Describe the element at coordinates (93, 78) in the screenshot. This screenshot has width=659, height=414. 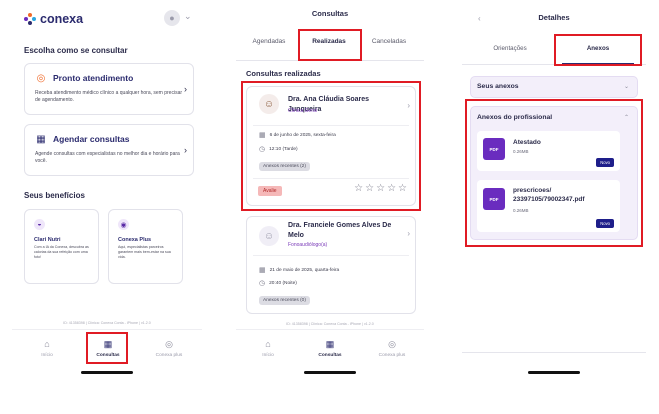
I see `card-title: Pronto atendimento` at that location.